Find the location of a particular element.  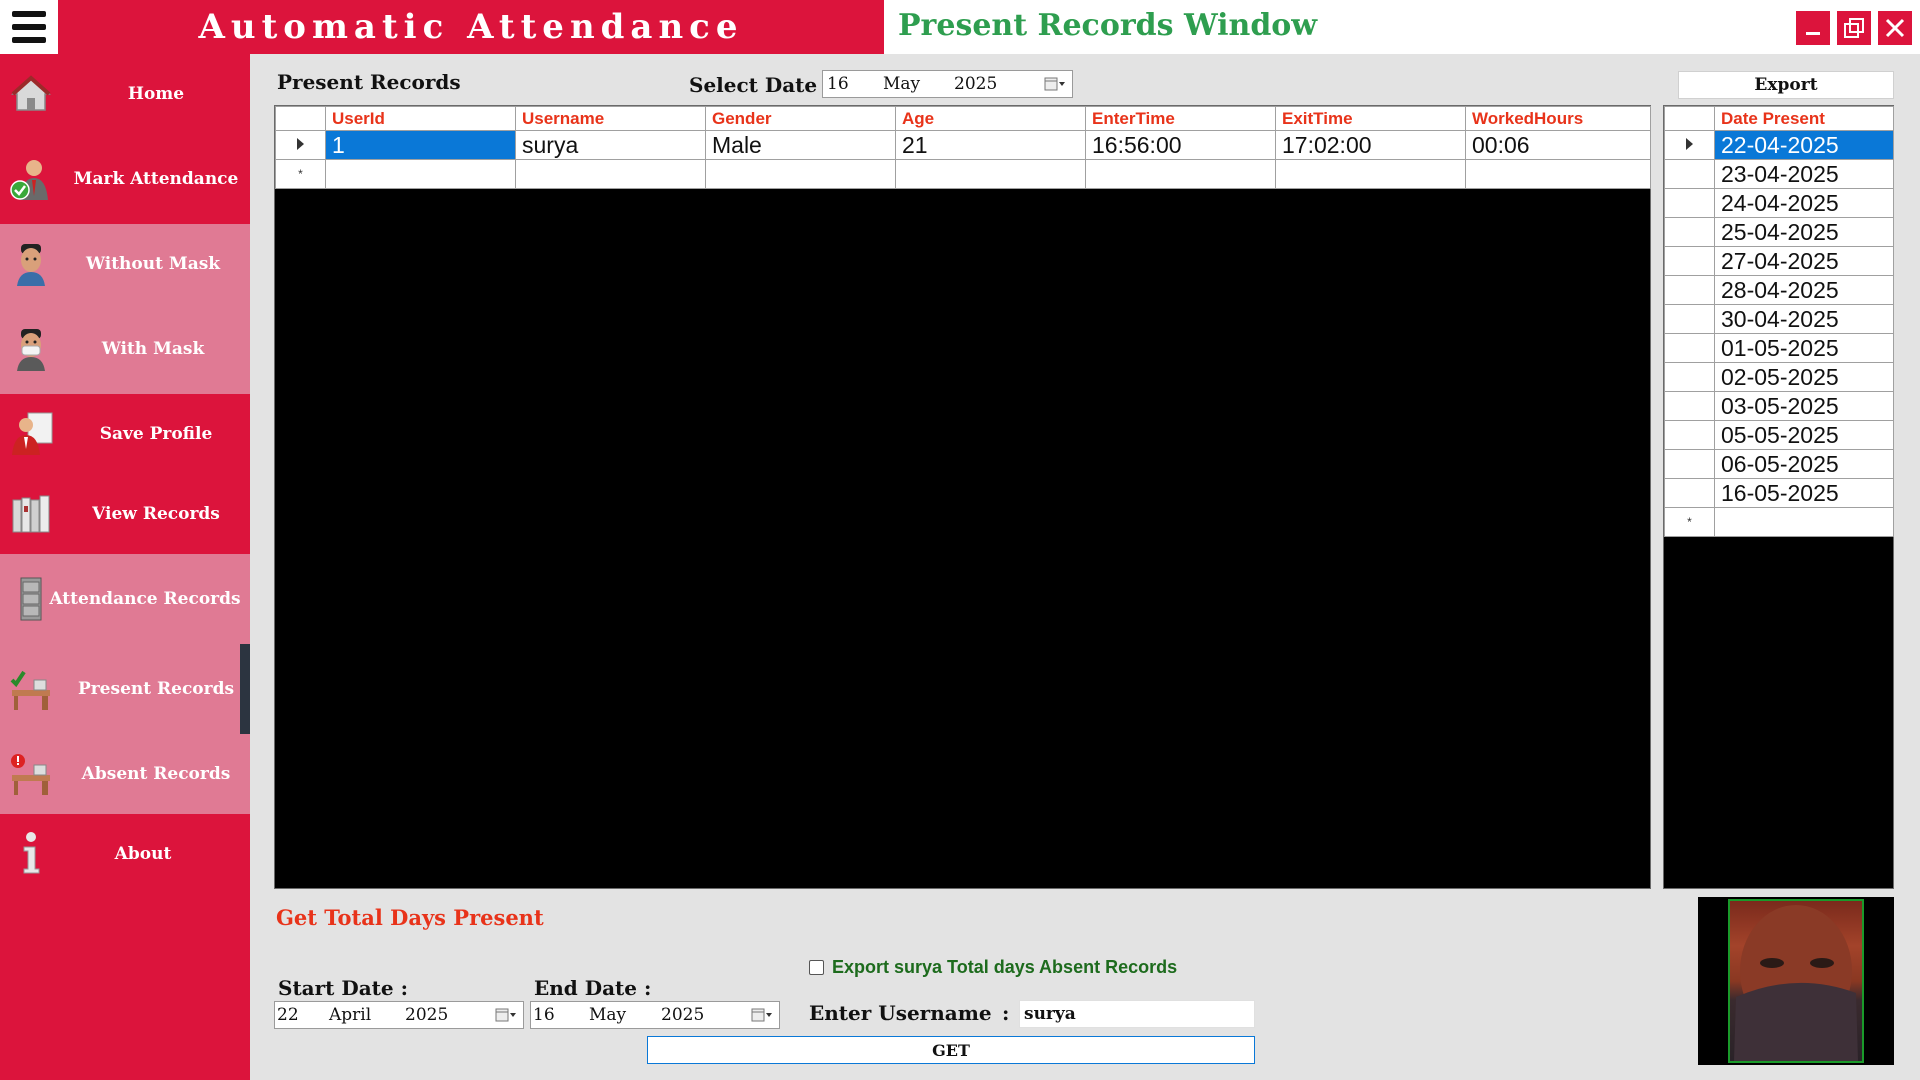

user-check-icon is located at coordinates (31, 179).